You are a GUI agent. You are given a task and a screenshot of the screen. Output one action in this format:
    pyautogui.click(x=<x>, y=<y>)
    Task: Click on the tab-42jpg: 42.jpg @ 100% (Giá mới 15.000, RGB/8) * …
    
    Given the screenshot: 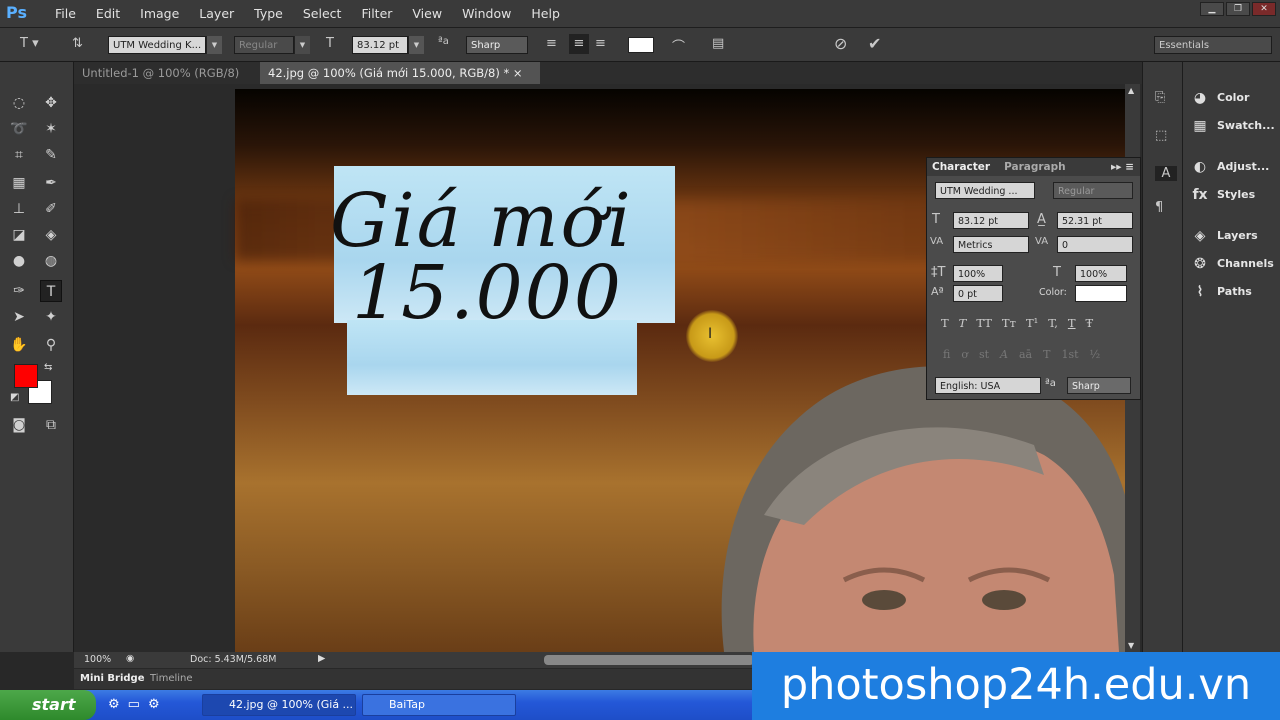 What is the action you would take?
    pyautogui.click(x=400, y=73)
    